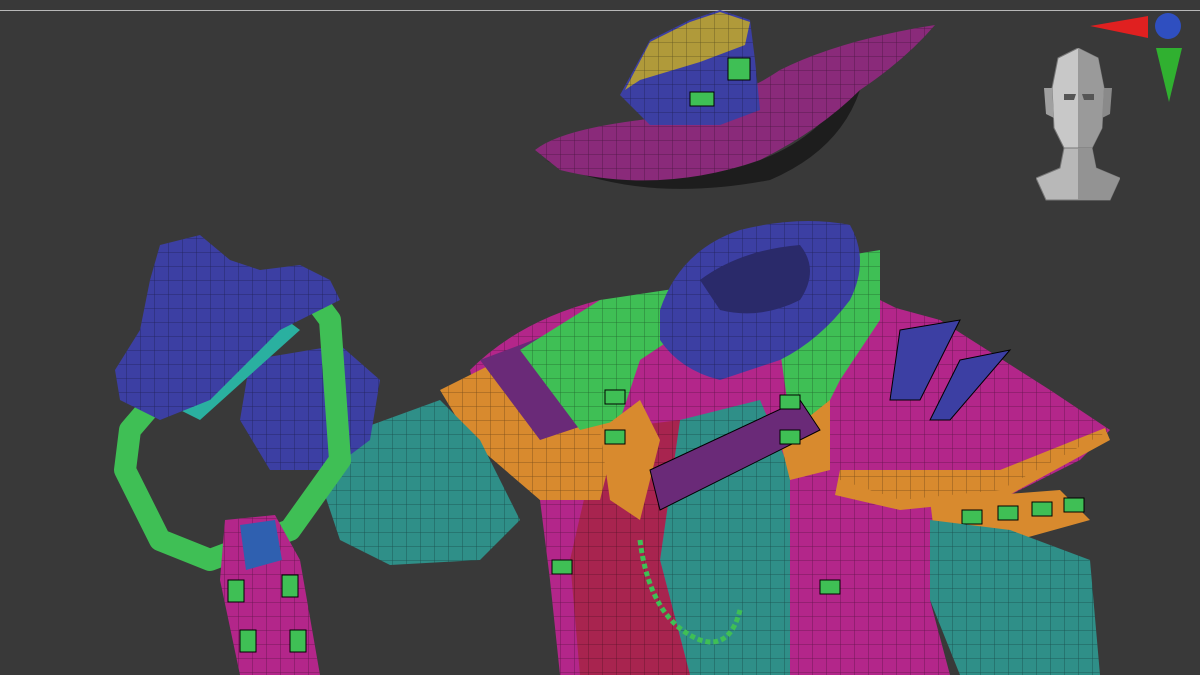 The width and height of the screenshot is (1200, 675). I want to click on head-navigation-icon, so click(1078, 126).